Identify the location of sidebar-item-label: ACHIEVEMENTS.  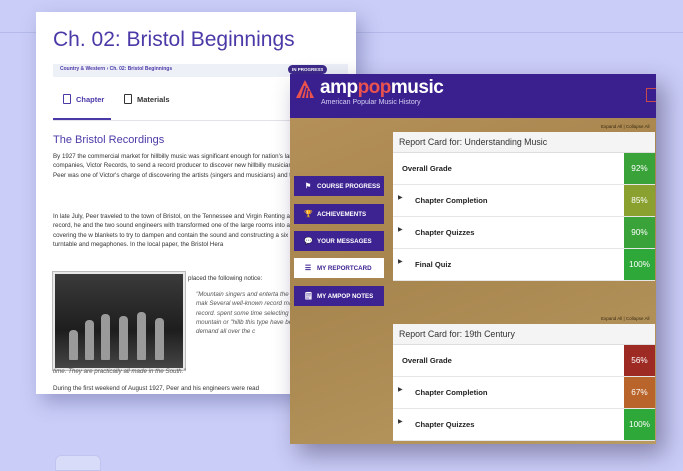
(342, 214).